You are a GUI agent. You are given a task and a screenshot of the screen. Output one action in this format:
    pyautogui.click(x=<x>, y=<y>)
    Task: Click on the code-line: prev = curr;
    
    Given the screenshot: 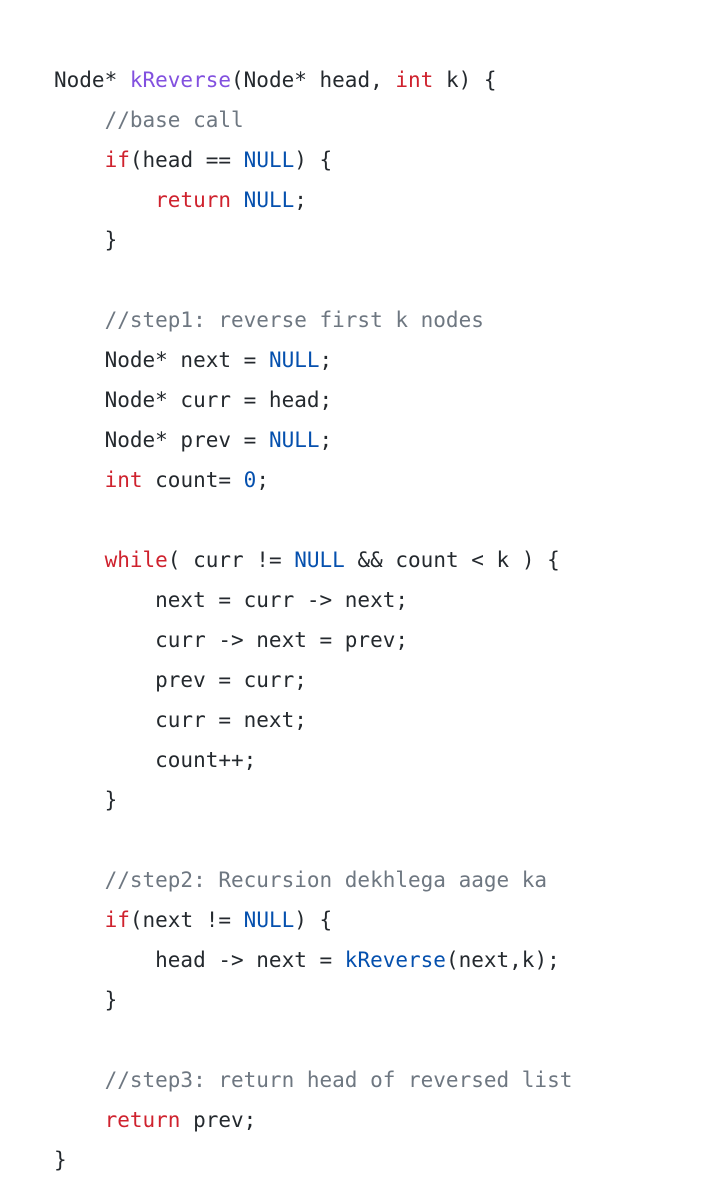 What is the action you would take?
    pyautogui.click(x=313, y=680)
    